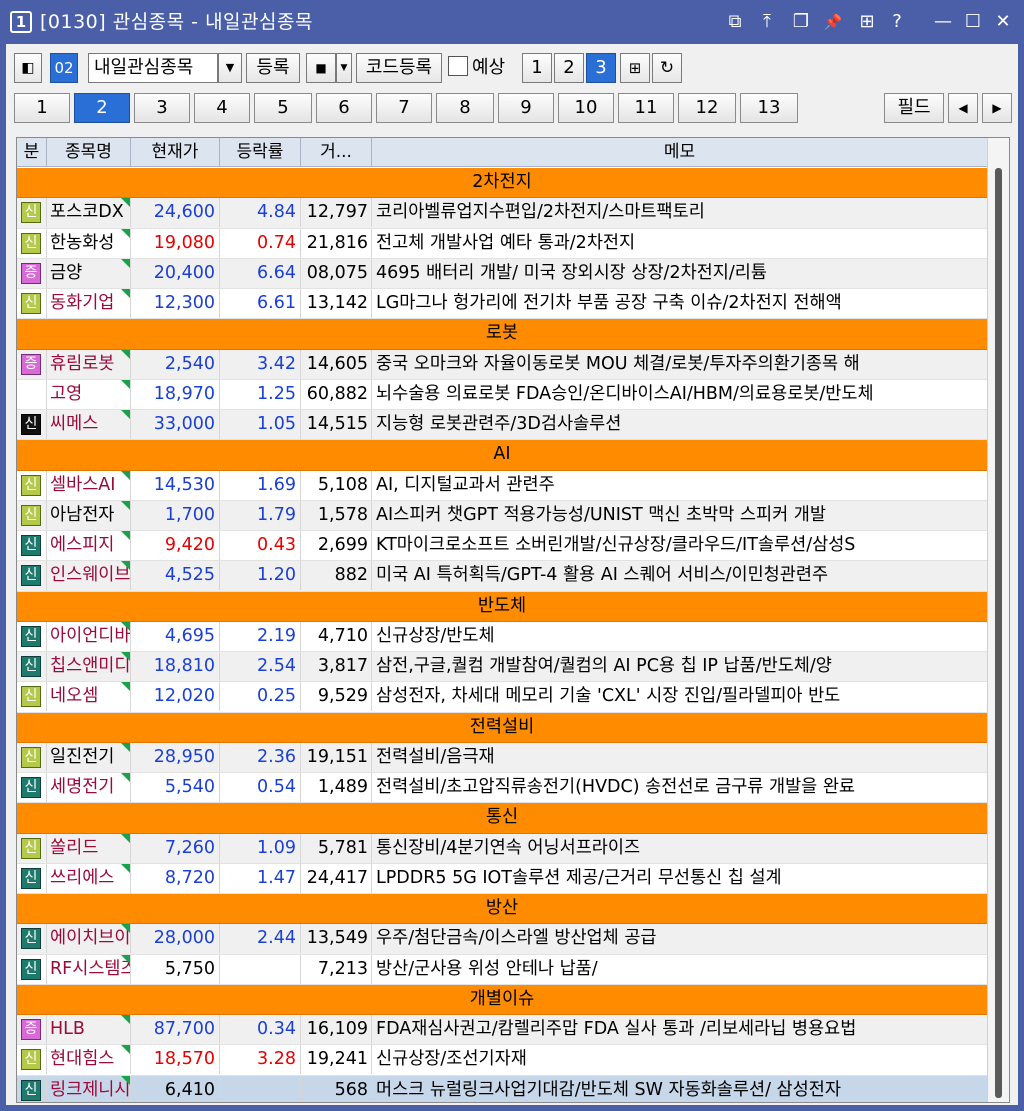  I want to click on stock-name: HLB, so click(89, 1029).